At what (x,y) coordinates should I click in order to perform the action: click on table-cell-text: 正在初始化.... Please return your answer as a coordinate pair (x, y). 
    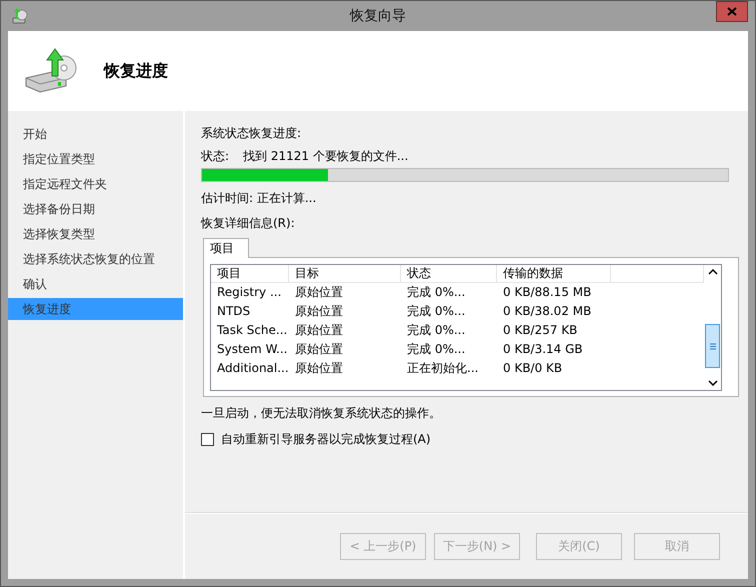
    Looking at the image, I should click on (443, 368).